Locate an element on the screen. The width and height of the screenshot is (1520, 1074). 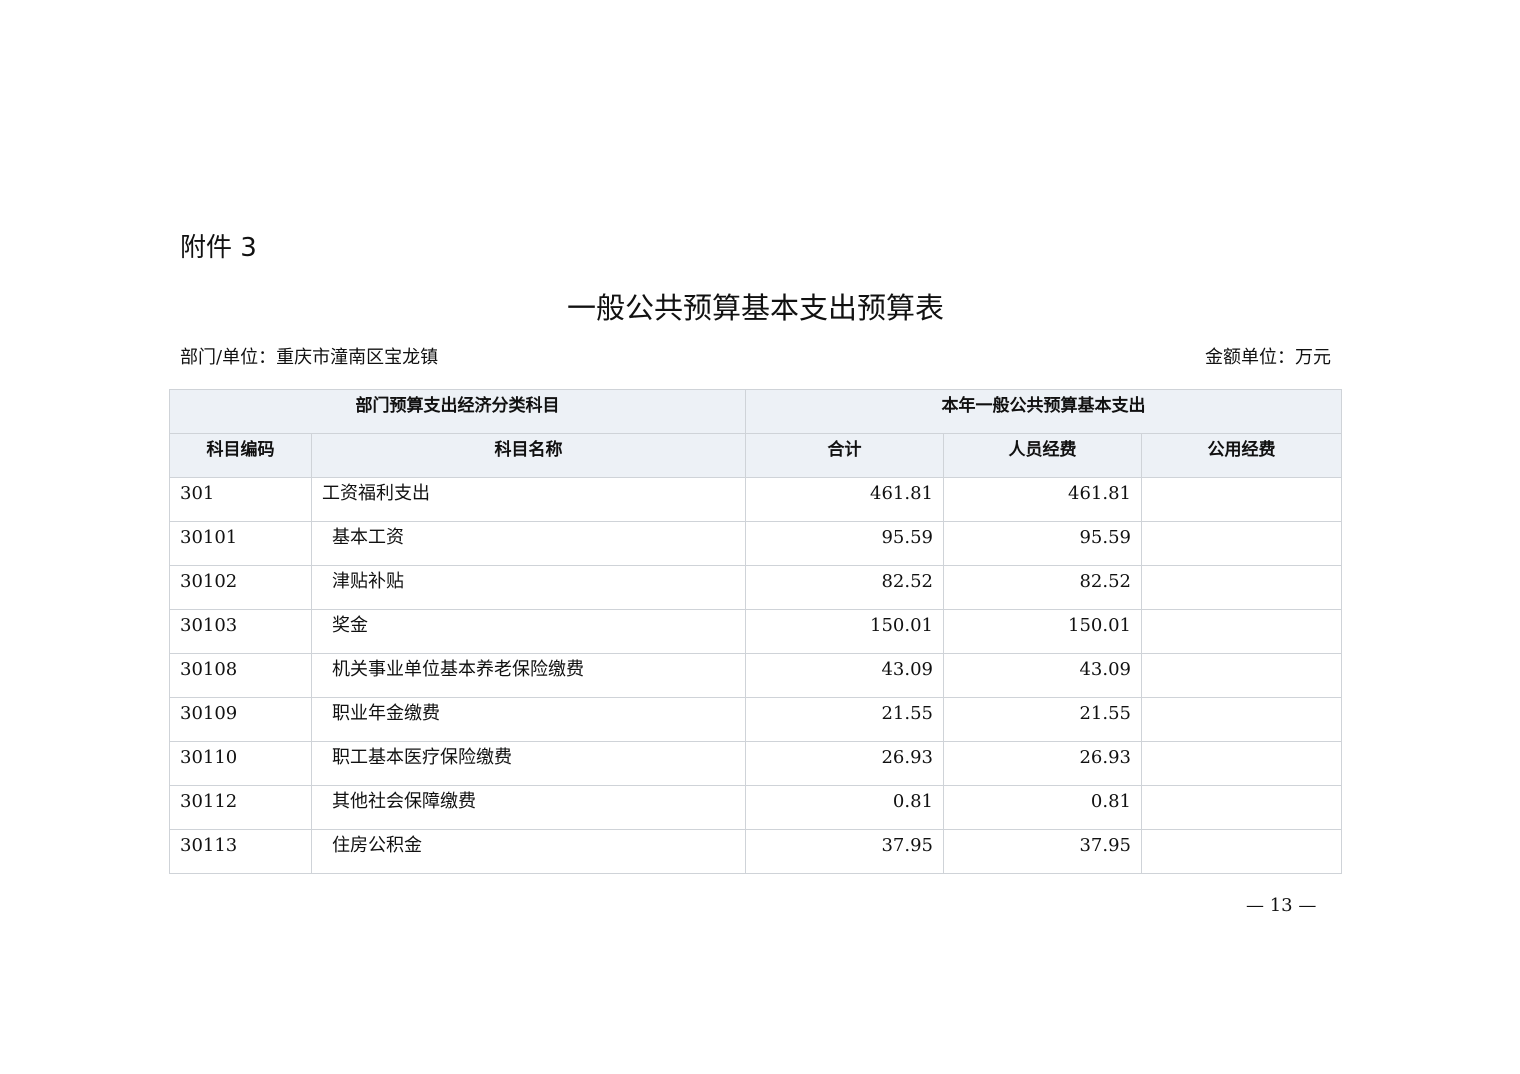
row-total: 461.81 is located at coordinates (844, 499).